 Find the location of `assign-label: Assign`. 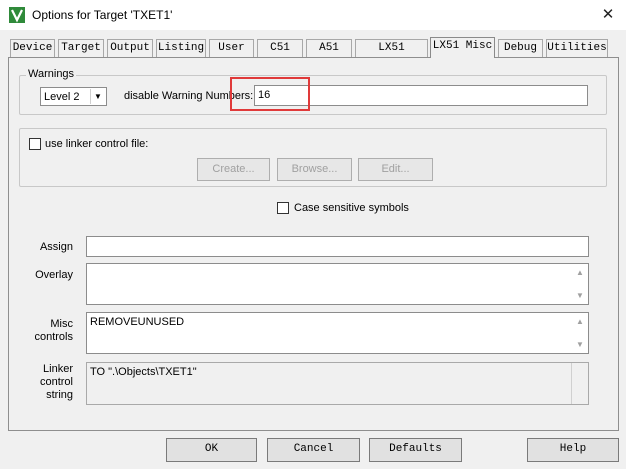

assign-label: Assign is located at coordinates (56, 247).